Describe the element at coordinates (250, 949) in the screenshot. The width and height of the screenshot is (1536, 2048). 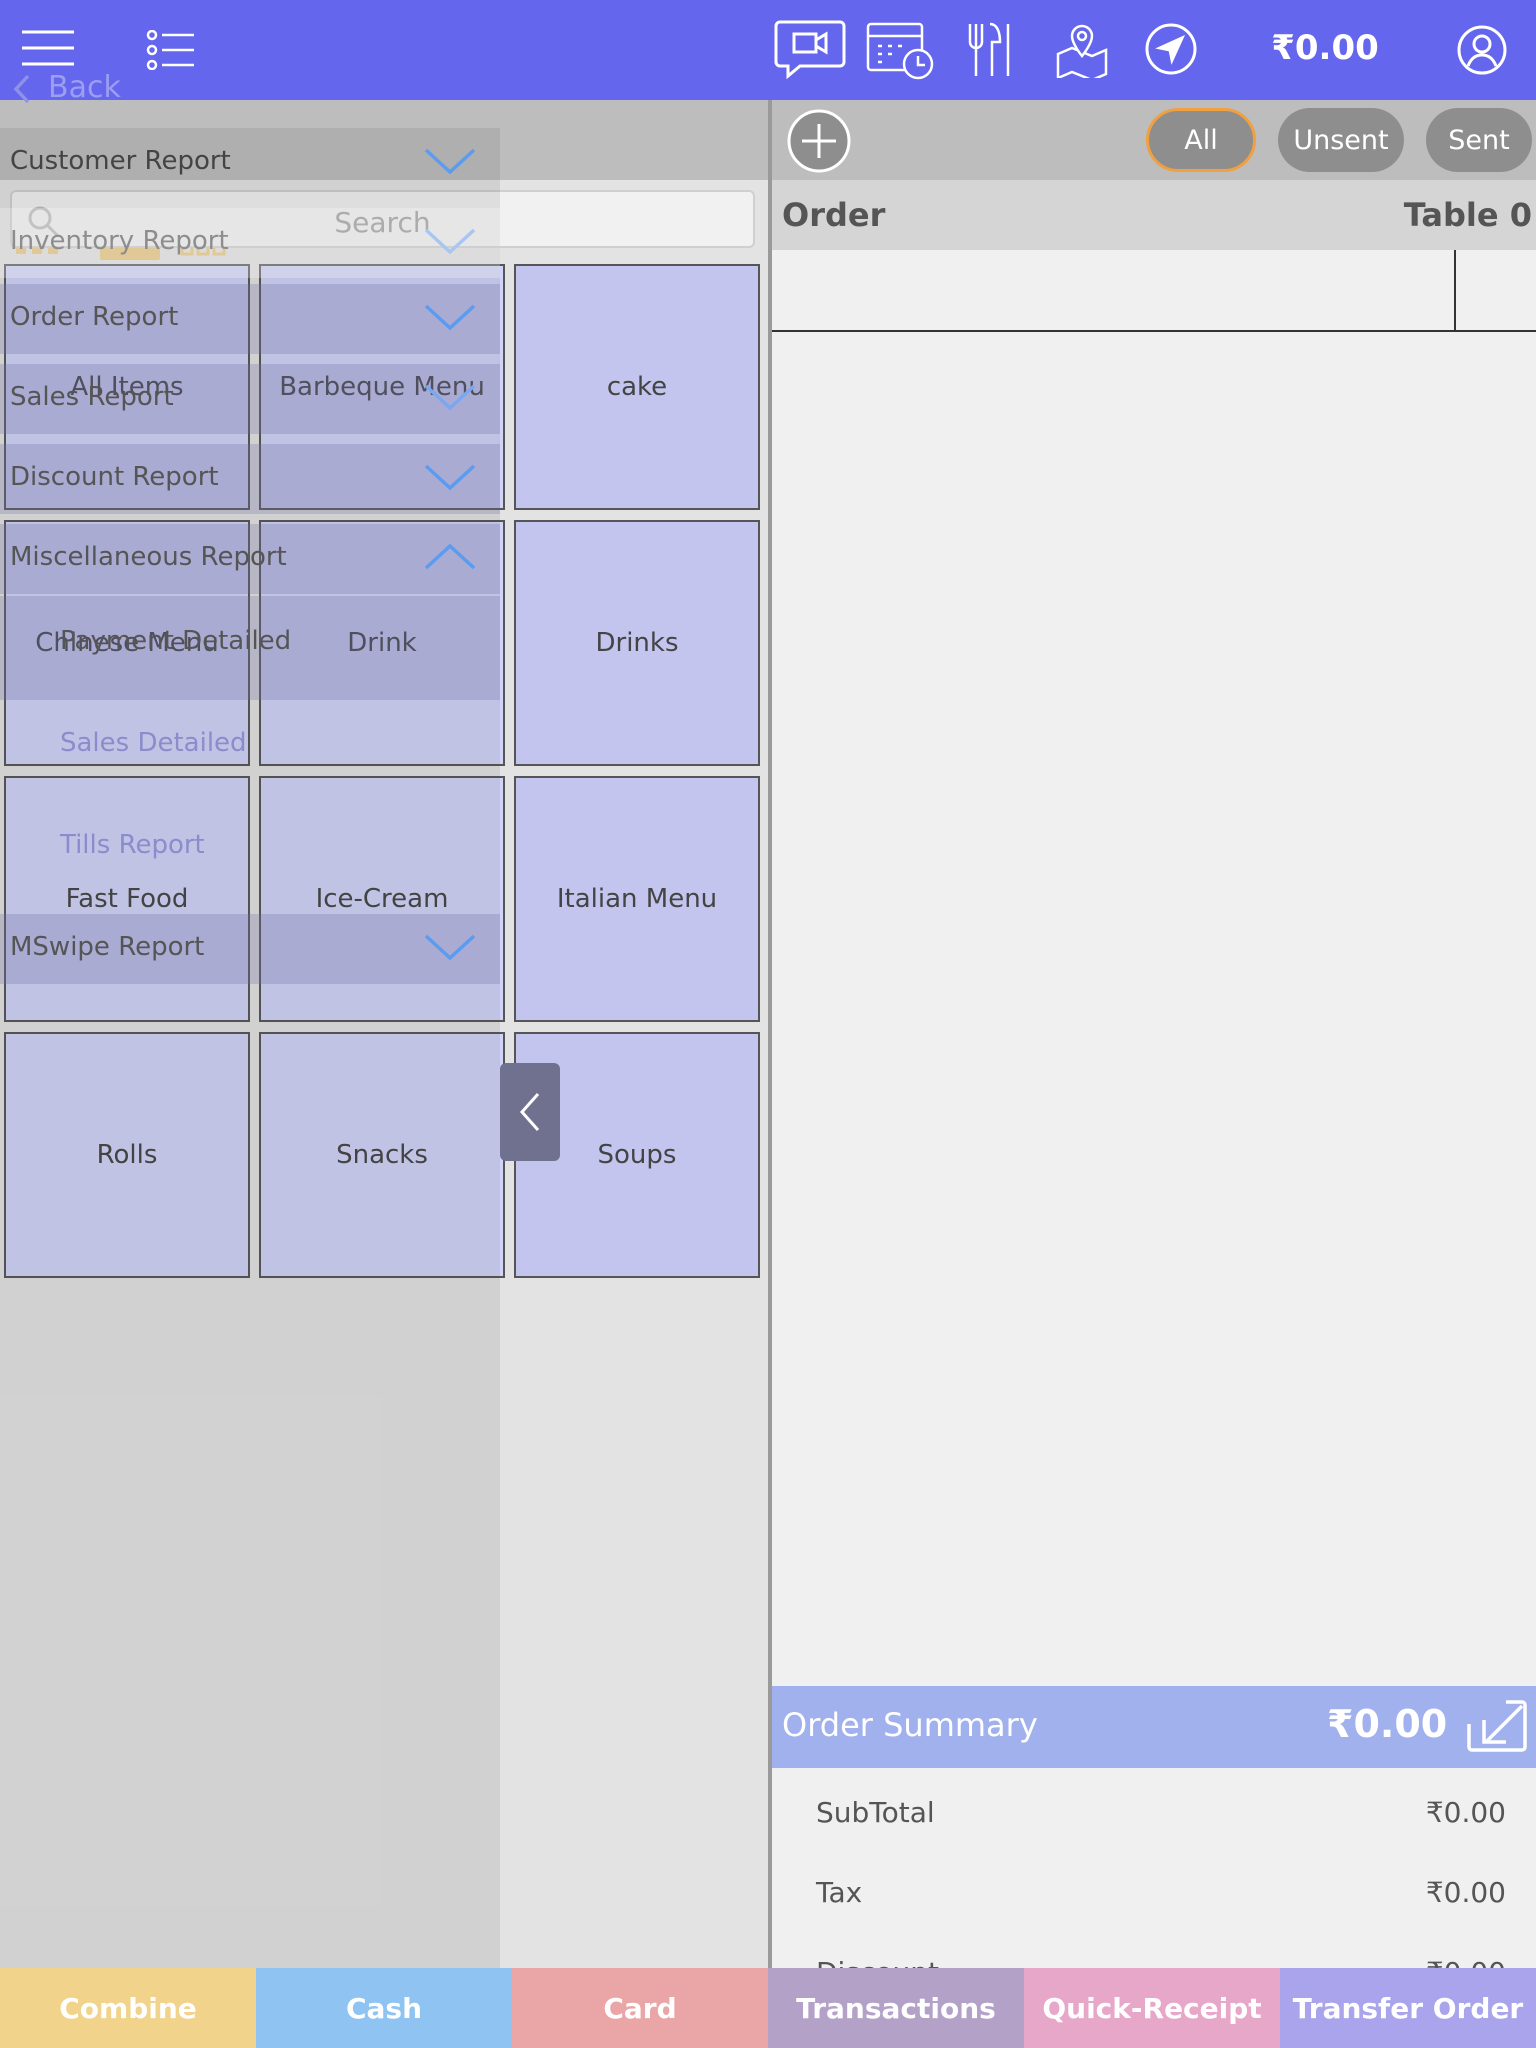
I see `drawer-item-mswipe-report: MSwipe Report` at that location.